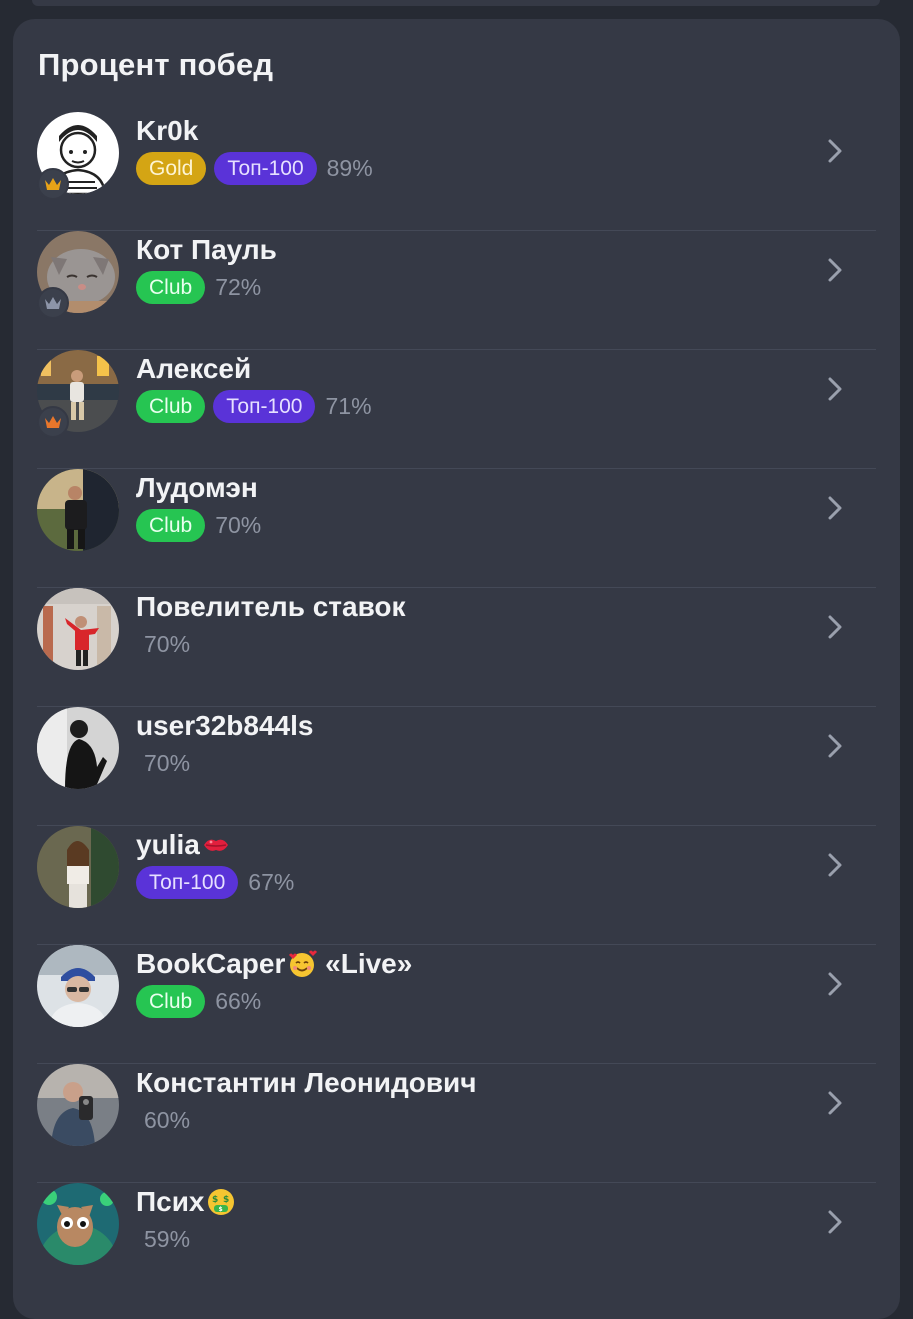 This screenshot has height=1319, width=913. I want to click on player-meta: Топ-100 67%, so click(215, 882).